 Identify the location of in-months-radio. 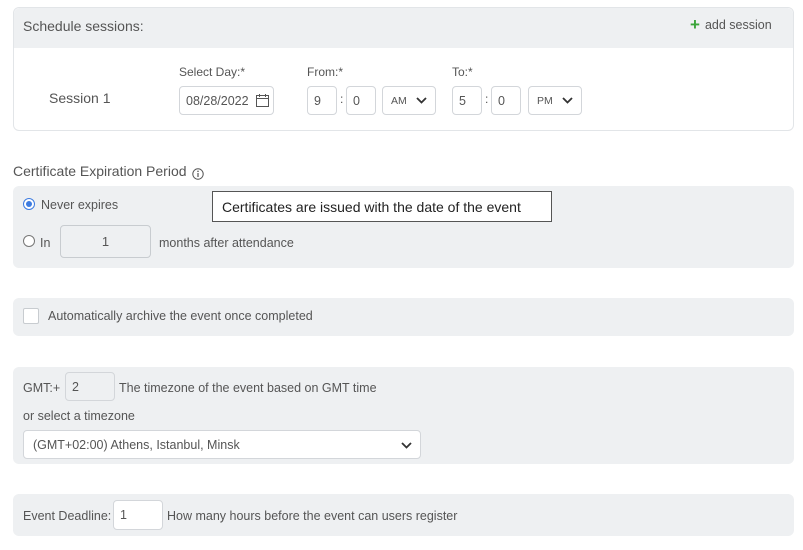
(29, 241).